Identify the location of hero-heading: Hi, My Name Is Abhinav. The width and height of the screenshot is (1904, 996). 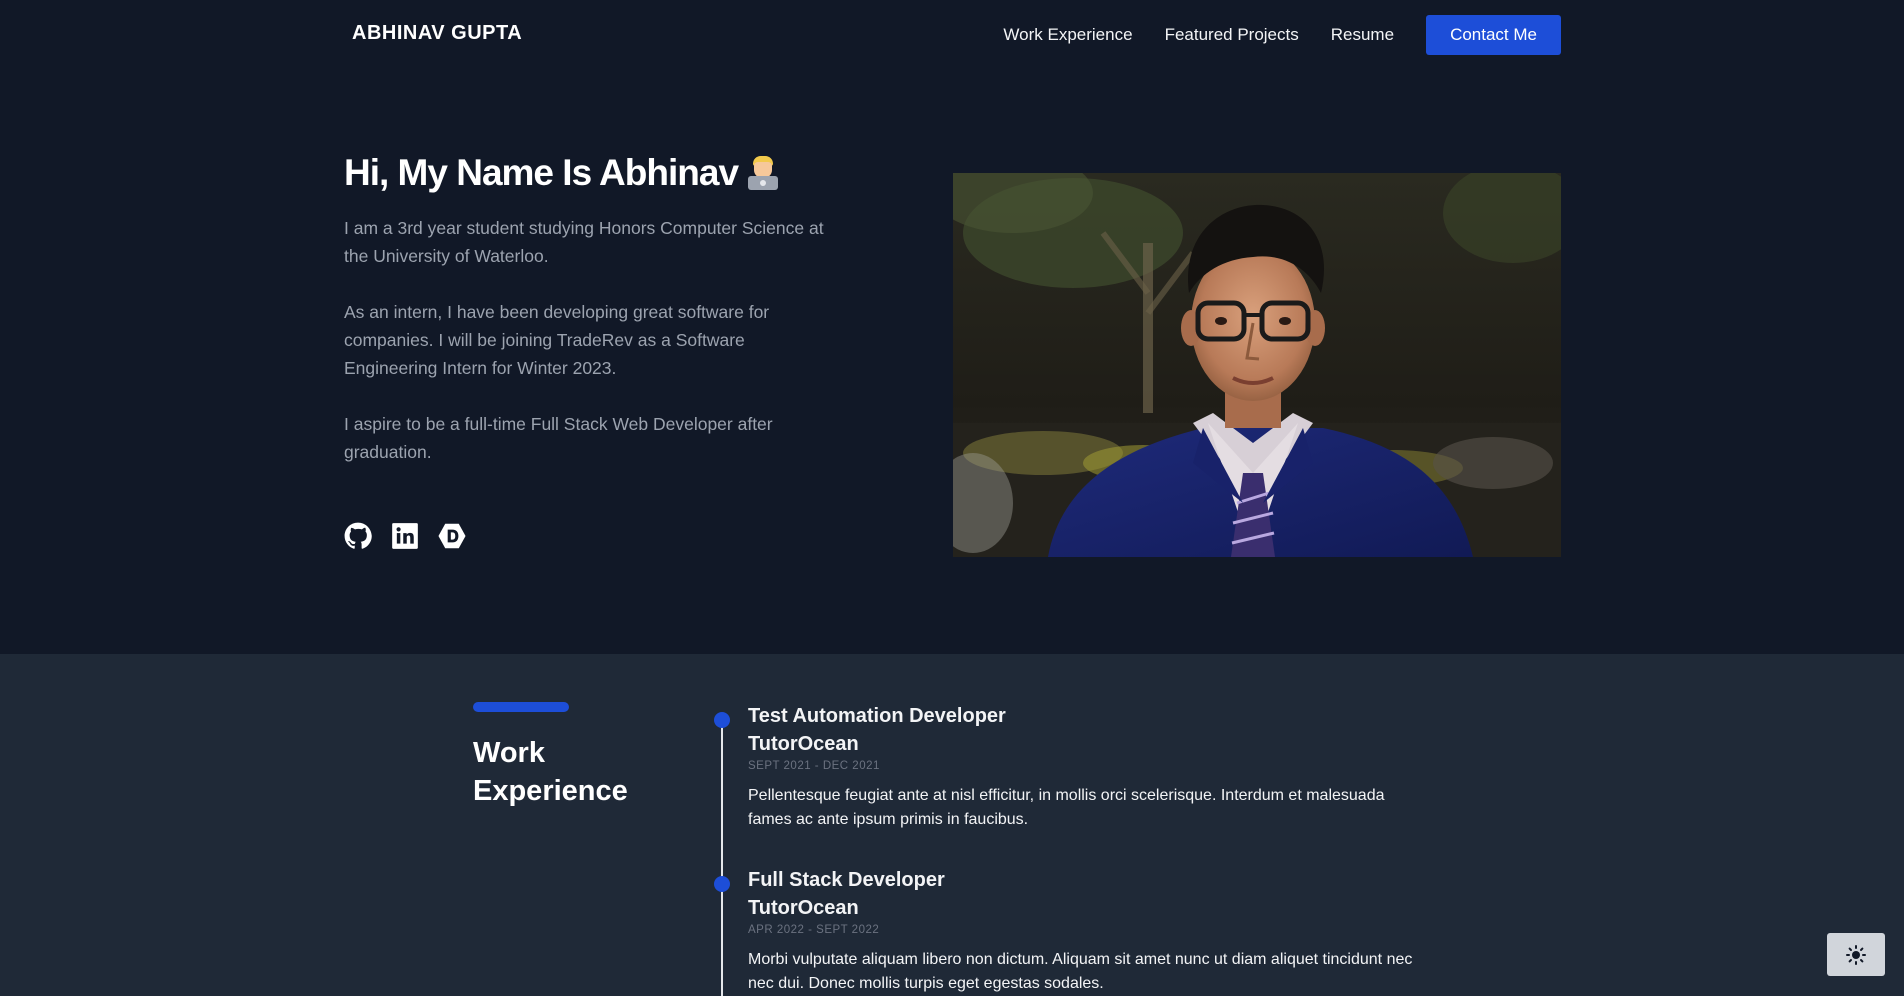
(561, 173).